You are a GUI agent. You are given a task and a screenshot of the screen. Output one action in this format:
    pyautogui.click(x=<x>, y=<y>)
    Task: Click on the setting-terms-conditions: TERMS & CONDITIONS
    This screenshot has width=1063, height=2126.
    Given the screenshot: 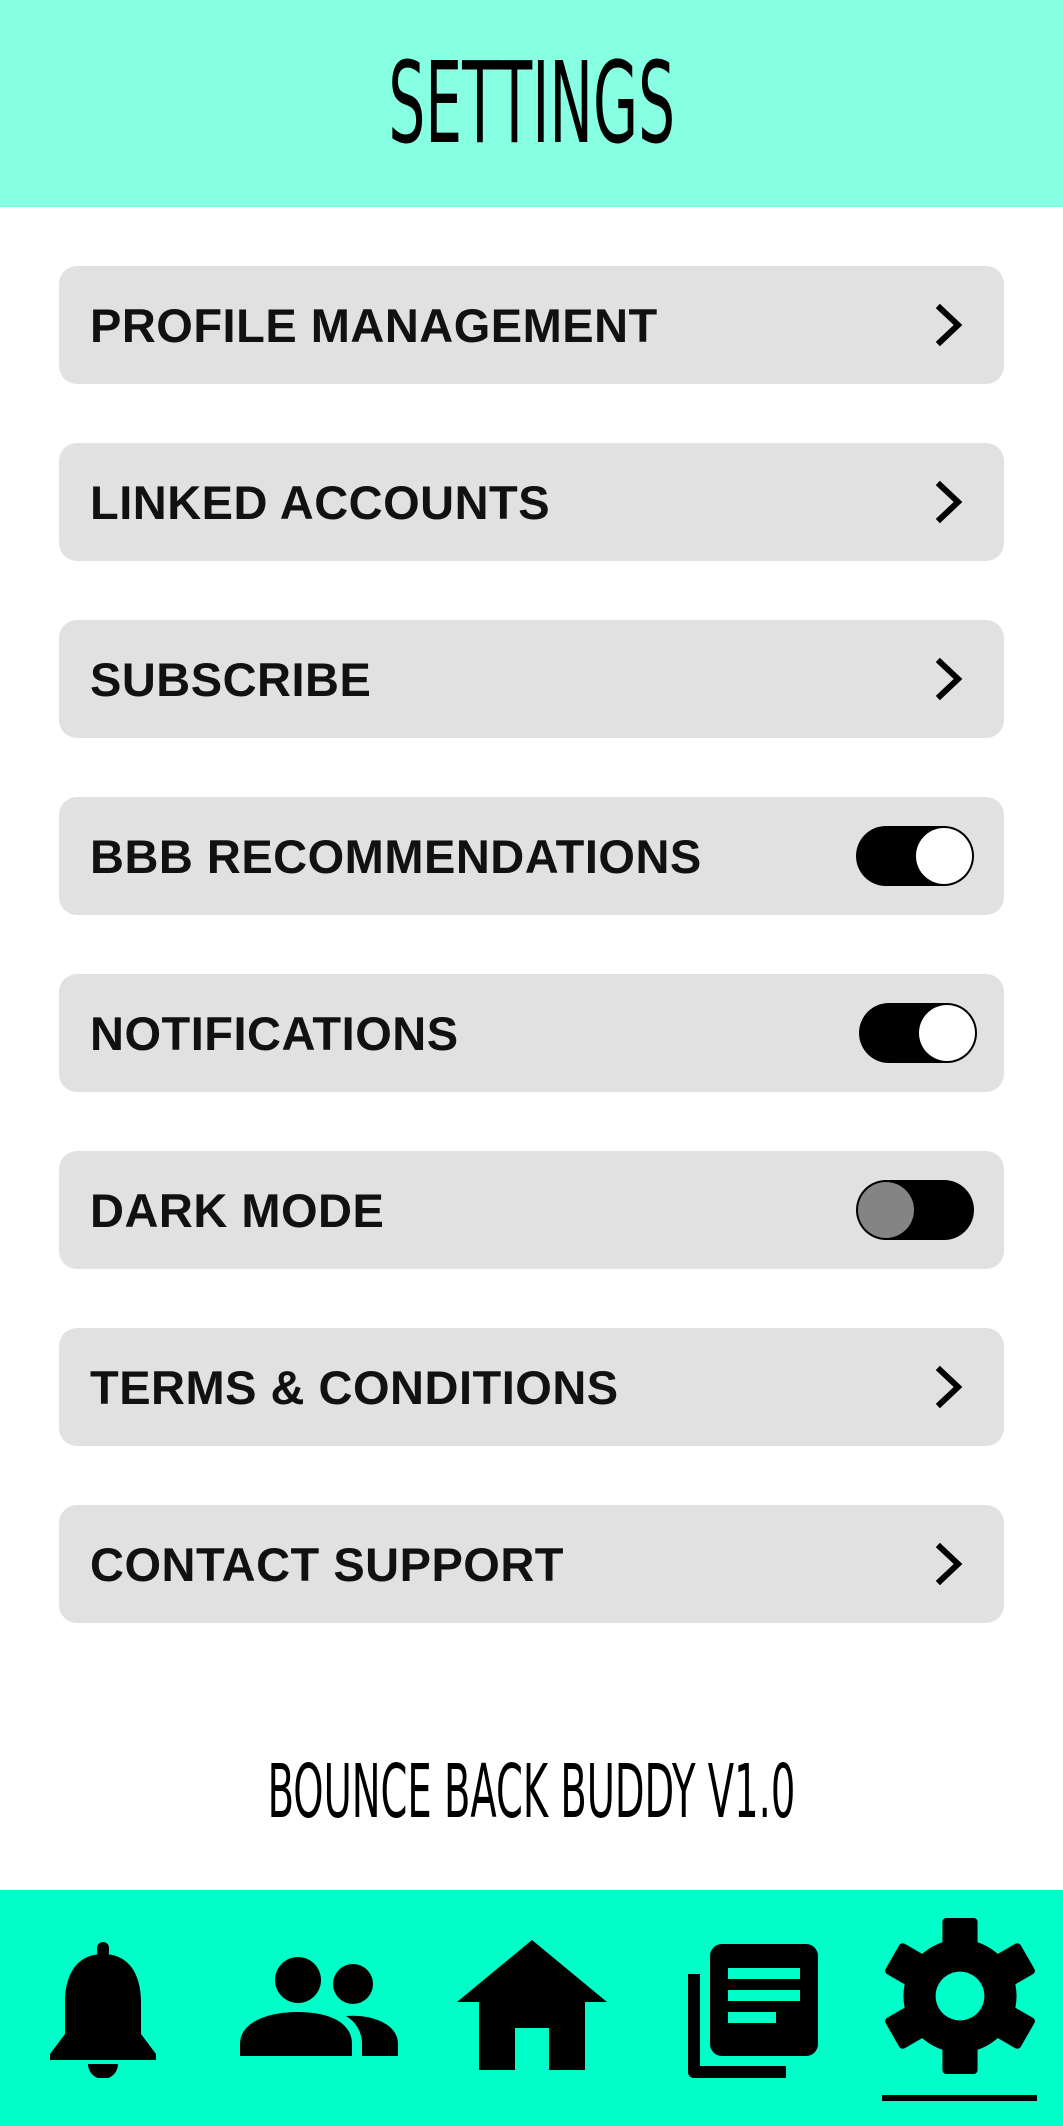 What is the action you would take?
    pyautogui.click(x=531, y=1387)
    